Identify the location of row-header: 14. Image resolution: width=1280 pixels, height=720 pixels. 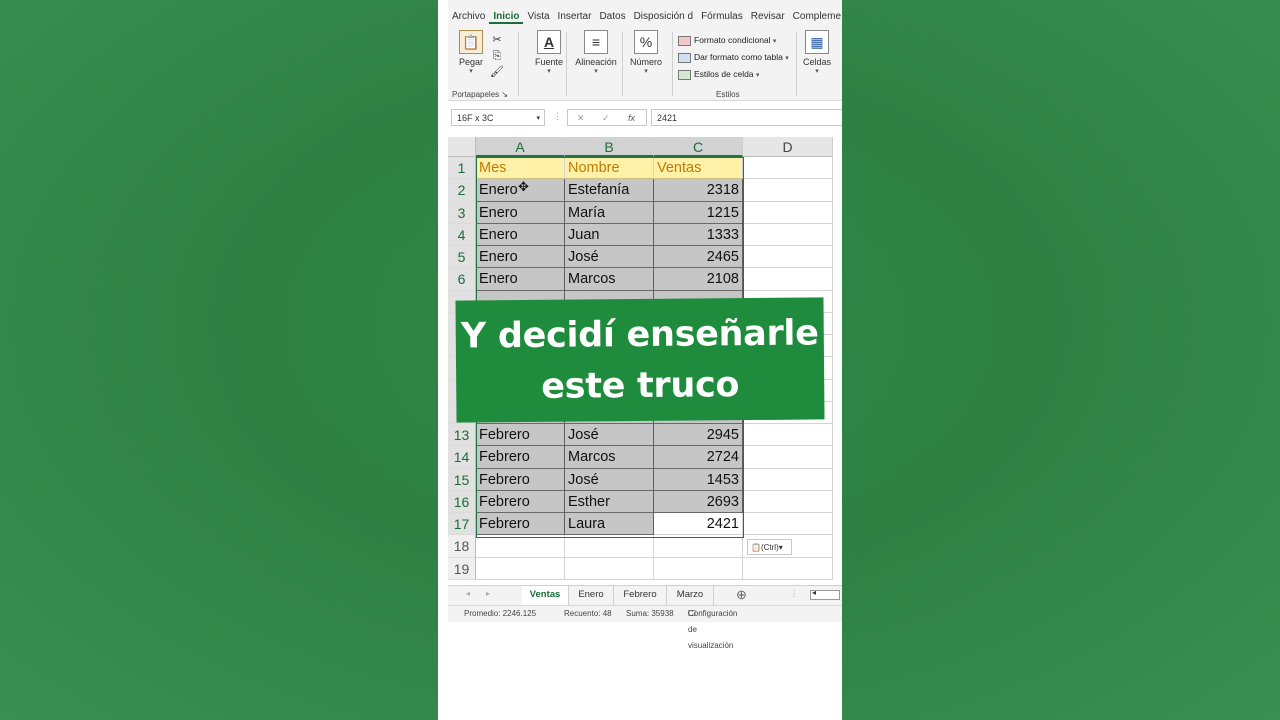
(462, 457).